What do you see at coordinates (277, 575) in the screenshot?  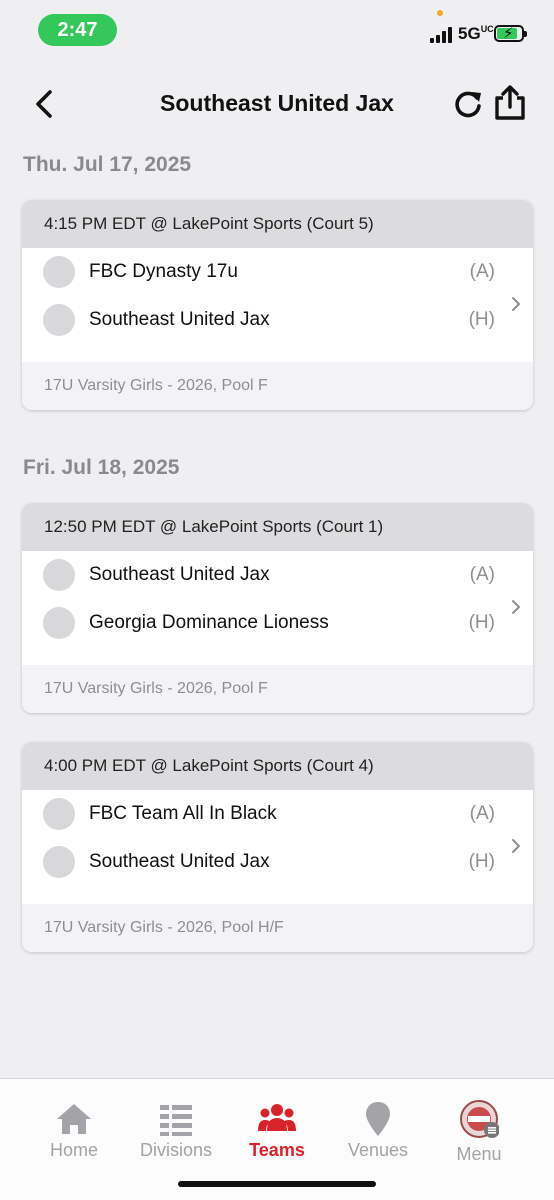 I see `team-row: Southeast United Jax (A)` at bounding box center [277, 575].